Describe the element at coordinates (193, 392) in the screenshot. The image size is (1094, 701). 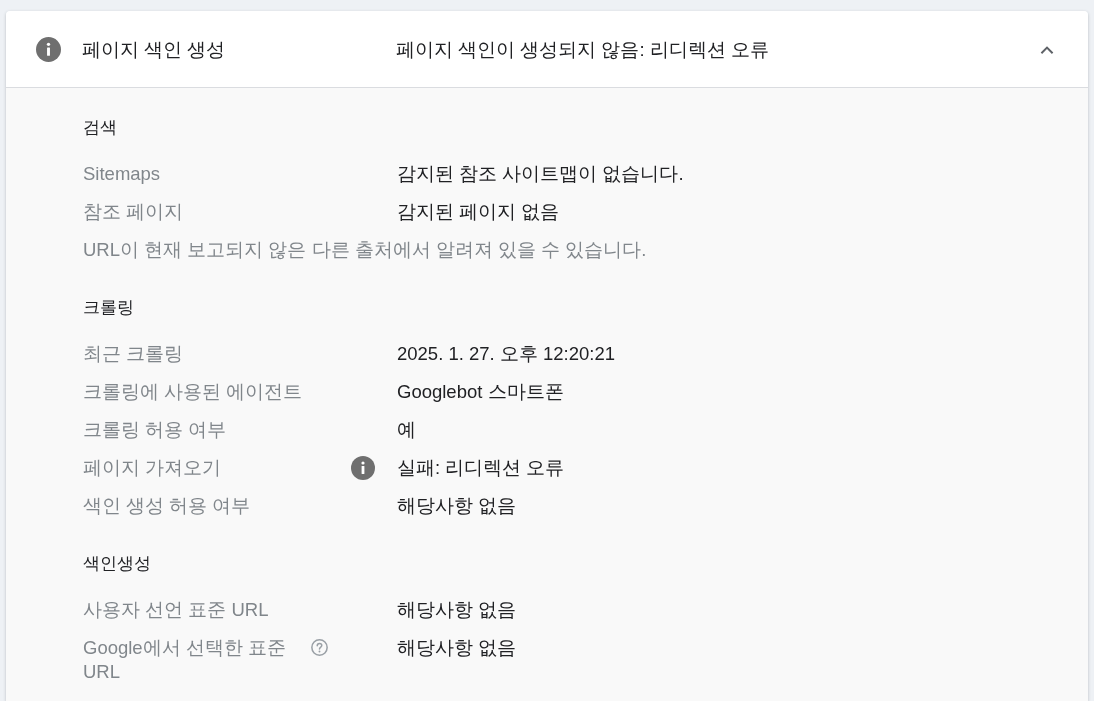
I see `field-label: 크롤링에 사용된 에이전트` at that location.